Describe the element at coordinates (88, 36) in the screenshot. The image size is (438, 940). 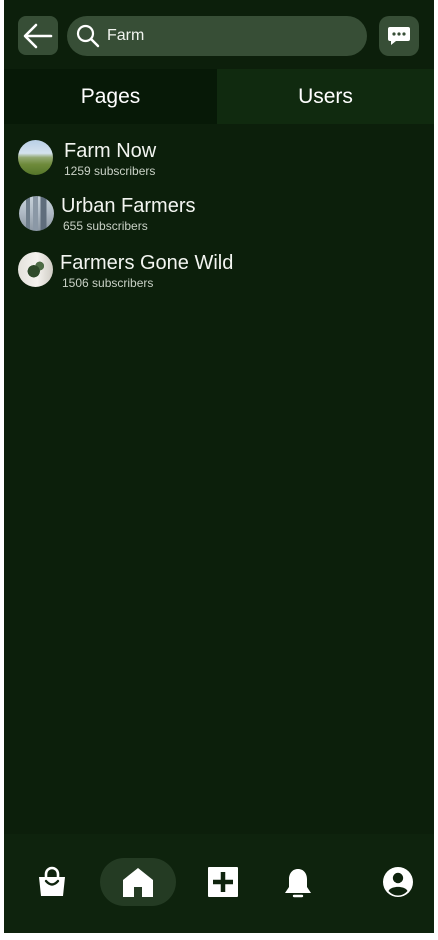
I see `search-icon` at that location.